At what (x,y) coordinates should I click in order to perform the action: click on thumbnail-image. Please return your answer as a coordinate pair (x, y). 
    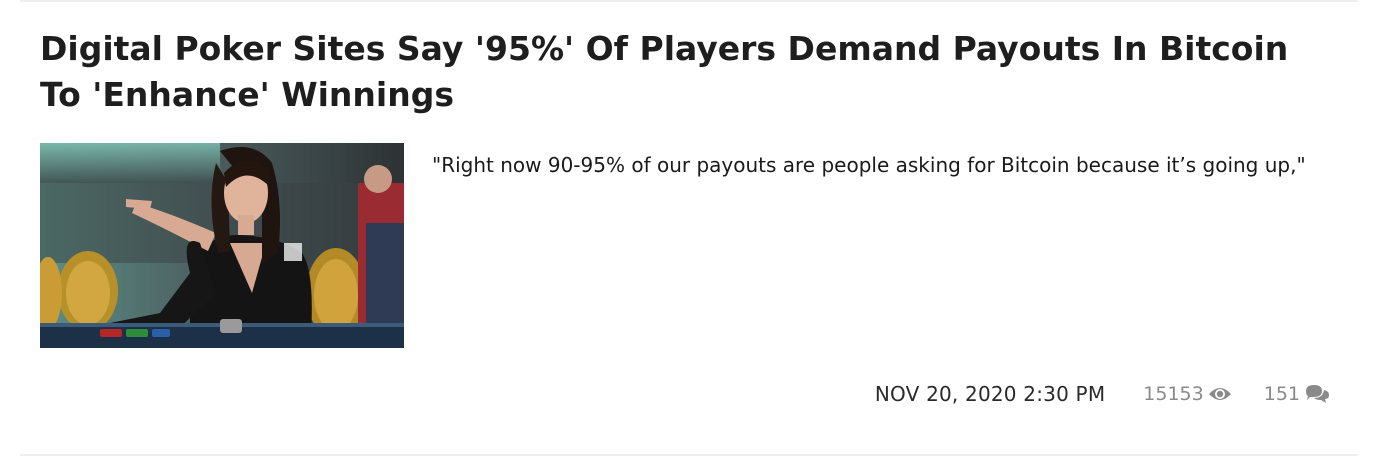
    Looking at the image, I should click on (222, 245).